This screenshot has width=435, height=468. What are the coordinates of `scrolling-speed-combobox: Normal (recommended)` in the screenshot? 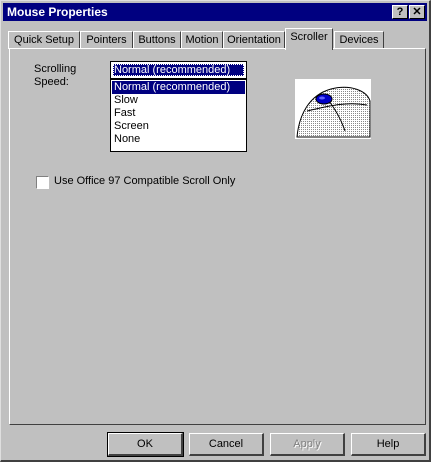 It's located at (178, 70).